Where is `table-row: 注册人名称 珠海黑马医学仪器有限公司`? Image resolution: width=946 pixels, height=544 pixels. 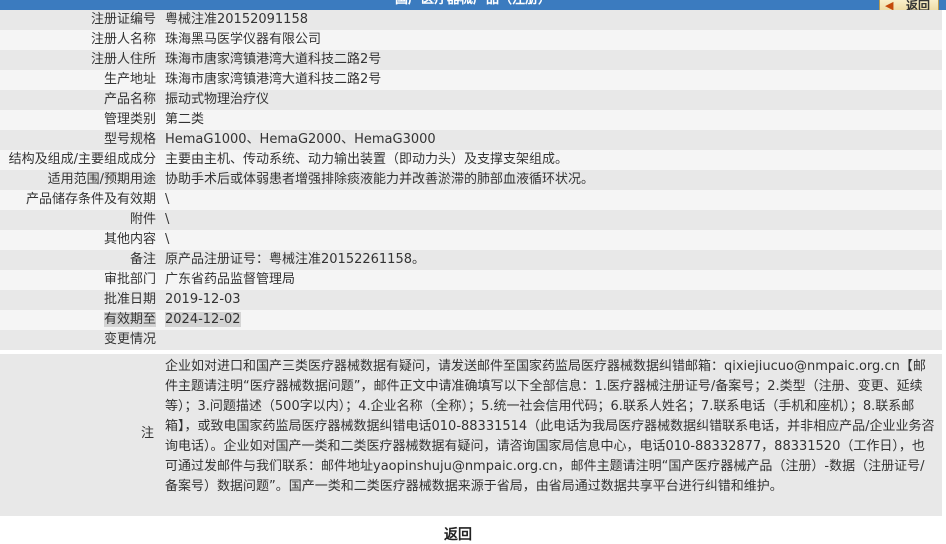 table-row: 注册人名称 珠海黑马医学仪器有限公司 is located at coordinates (471, 40).